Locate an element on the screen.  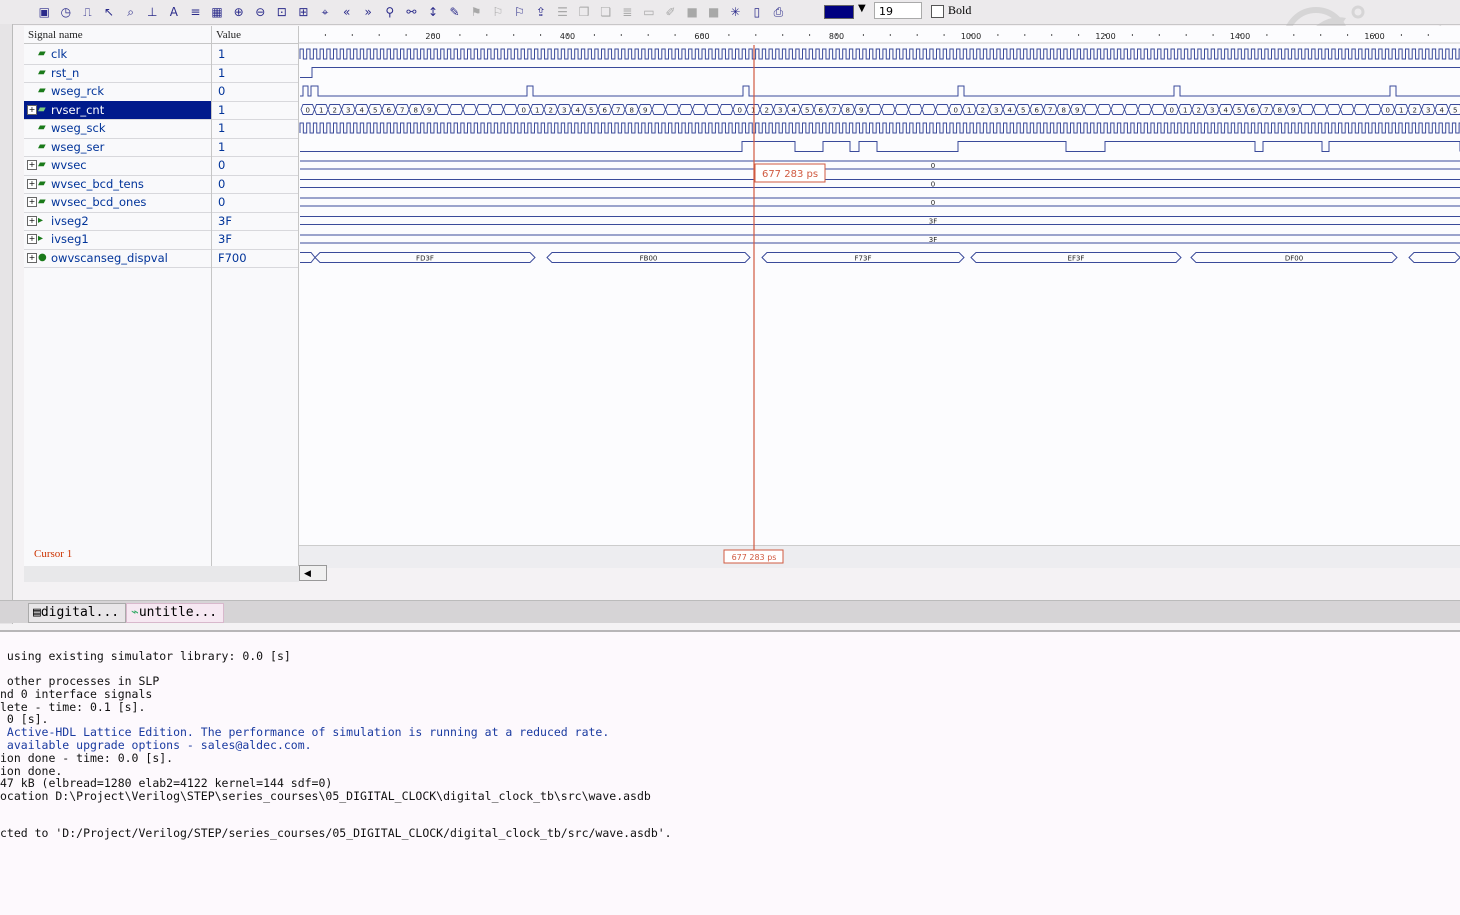
zoom-range-icon: ⊞ is located at coordinates (303, 12).